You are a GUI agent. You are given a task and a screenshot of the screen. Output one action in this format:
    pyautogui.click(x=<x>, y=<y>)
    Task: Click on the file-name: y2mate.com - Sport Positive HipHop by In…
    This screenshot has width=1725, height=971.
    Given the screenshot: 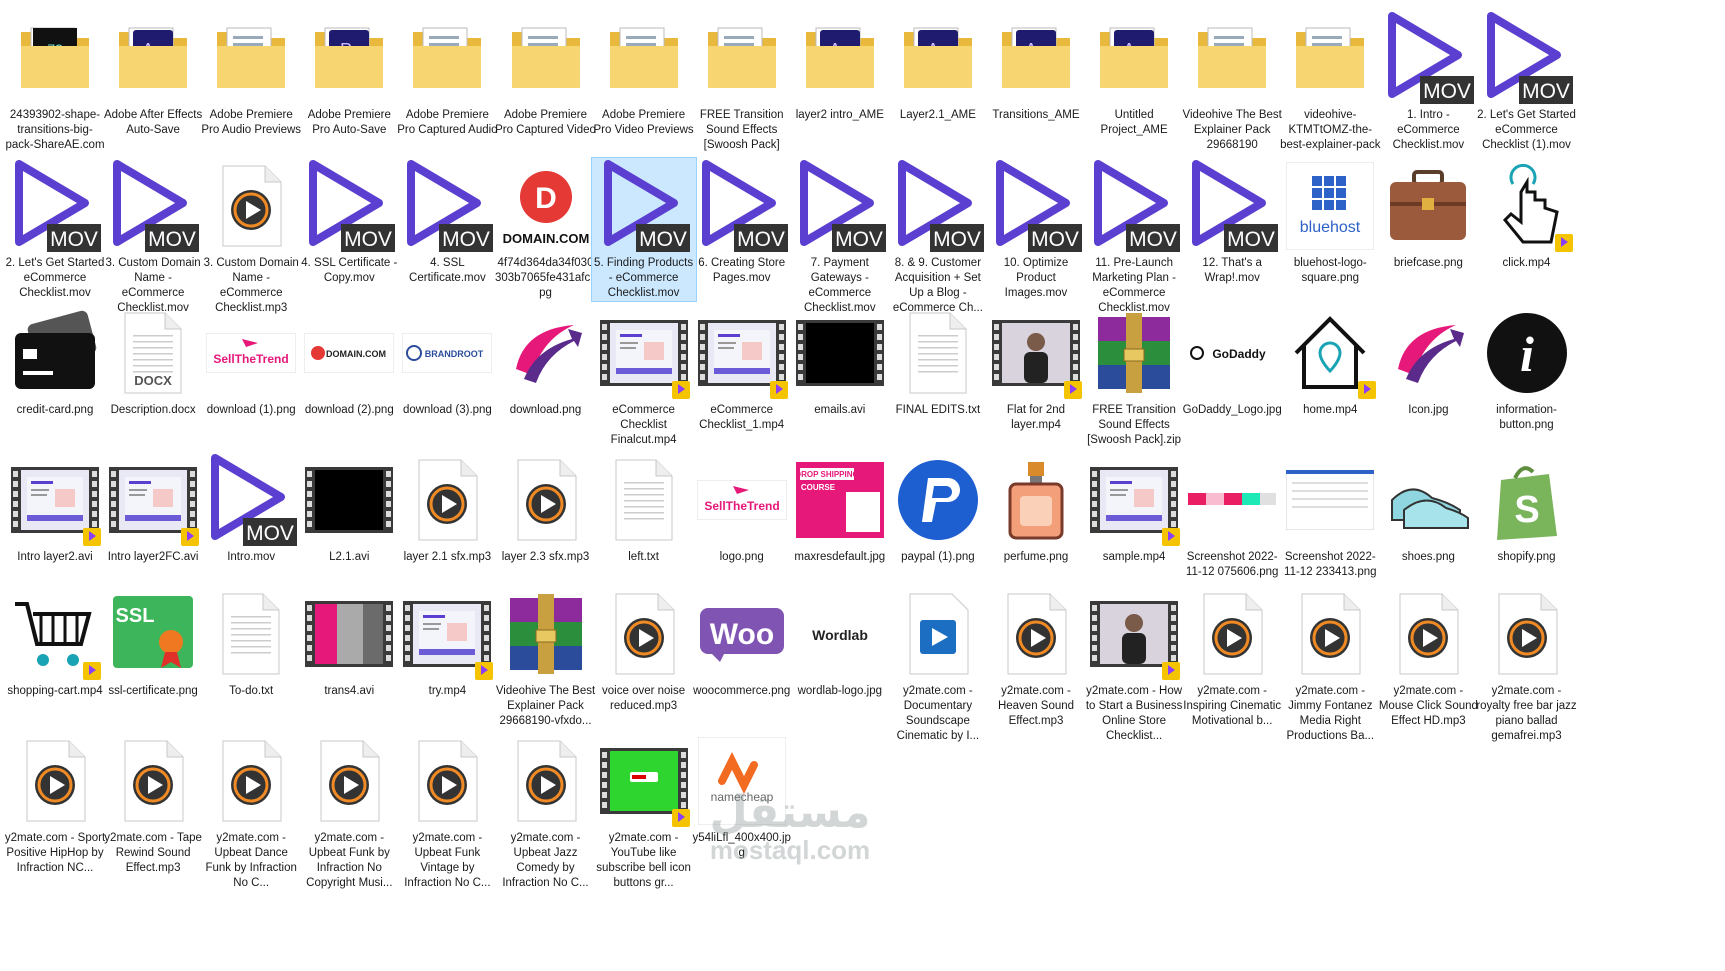 What is the action you would take?
    pyautogui.click(x=55, y=853)
    